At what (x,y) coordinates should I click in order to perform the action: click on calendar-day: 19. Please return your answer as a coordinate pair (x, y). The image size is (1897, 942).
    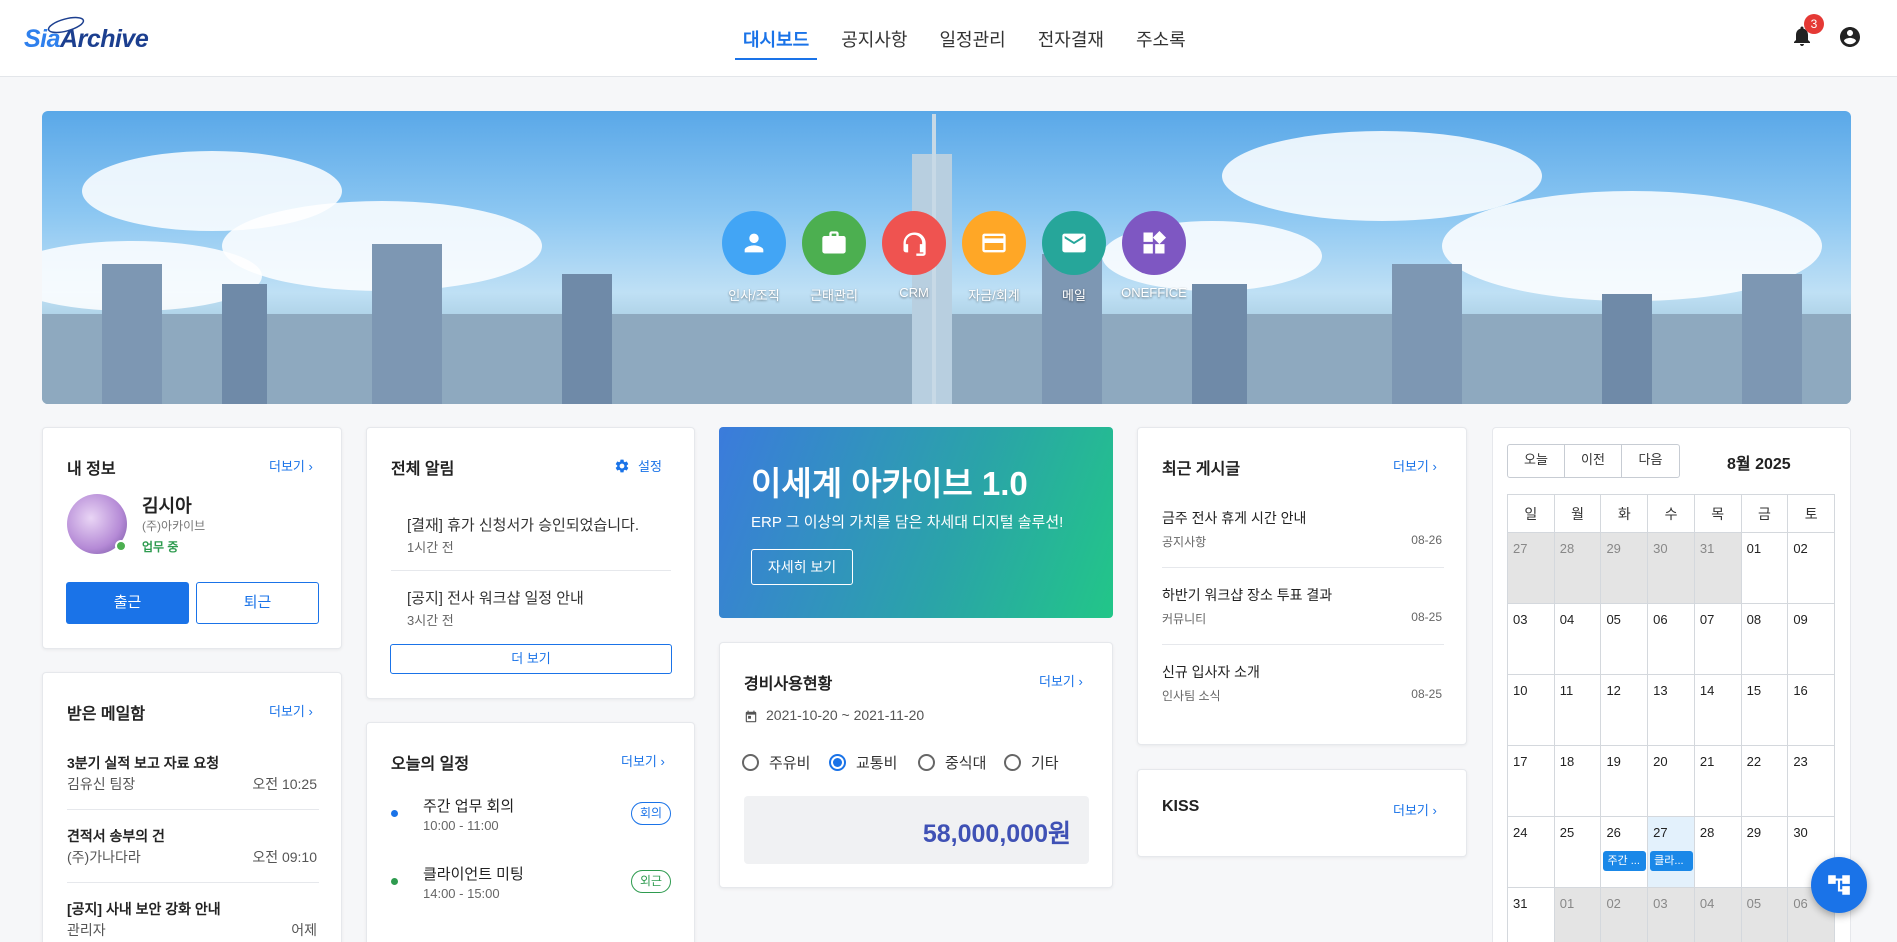
    Looking at the image, I should click on (1625, 781).